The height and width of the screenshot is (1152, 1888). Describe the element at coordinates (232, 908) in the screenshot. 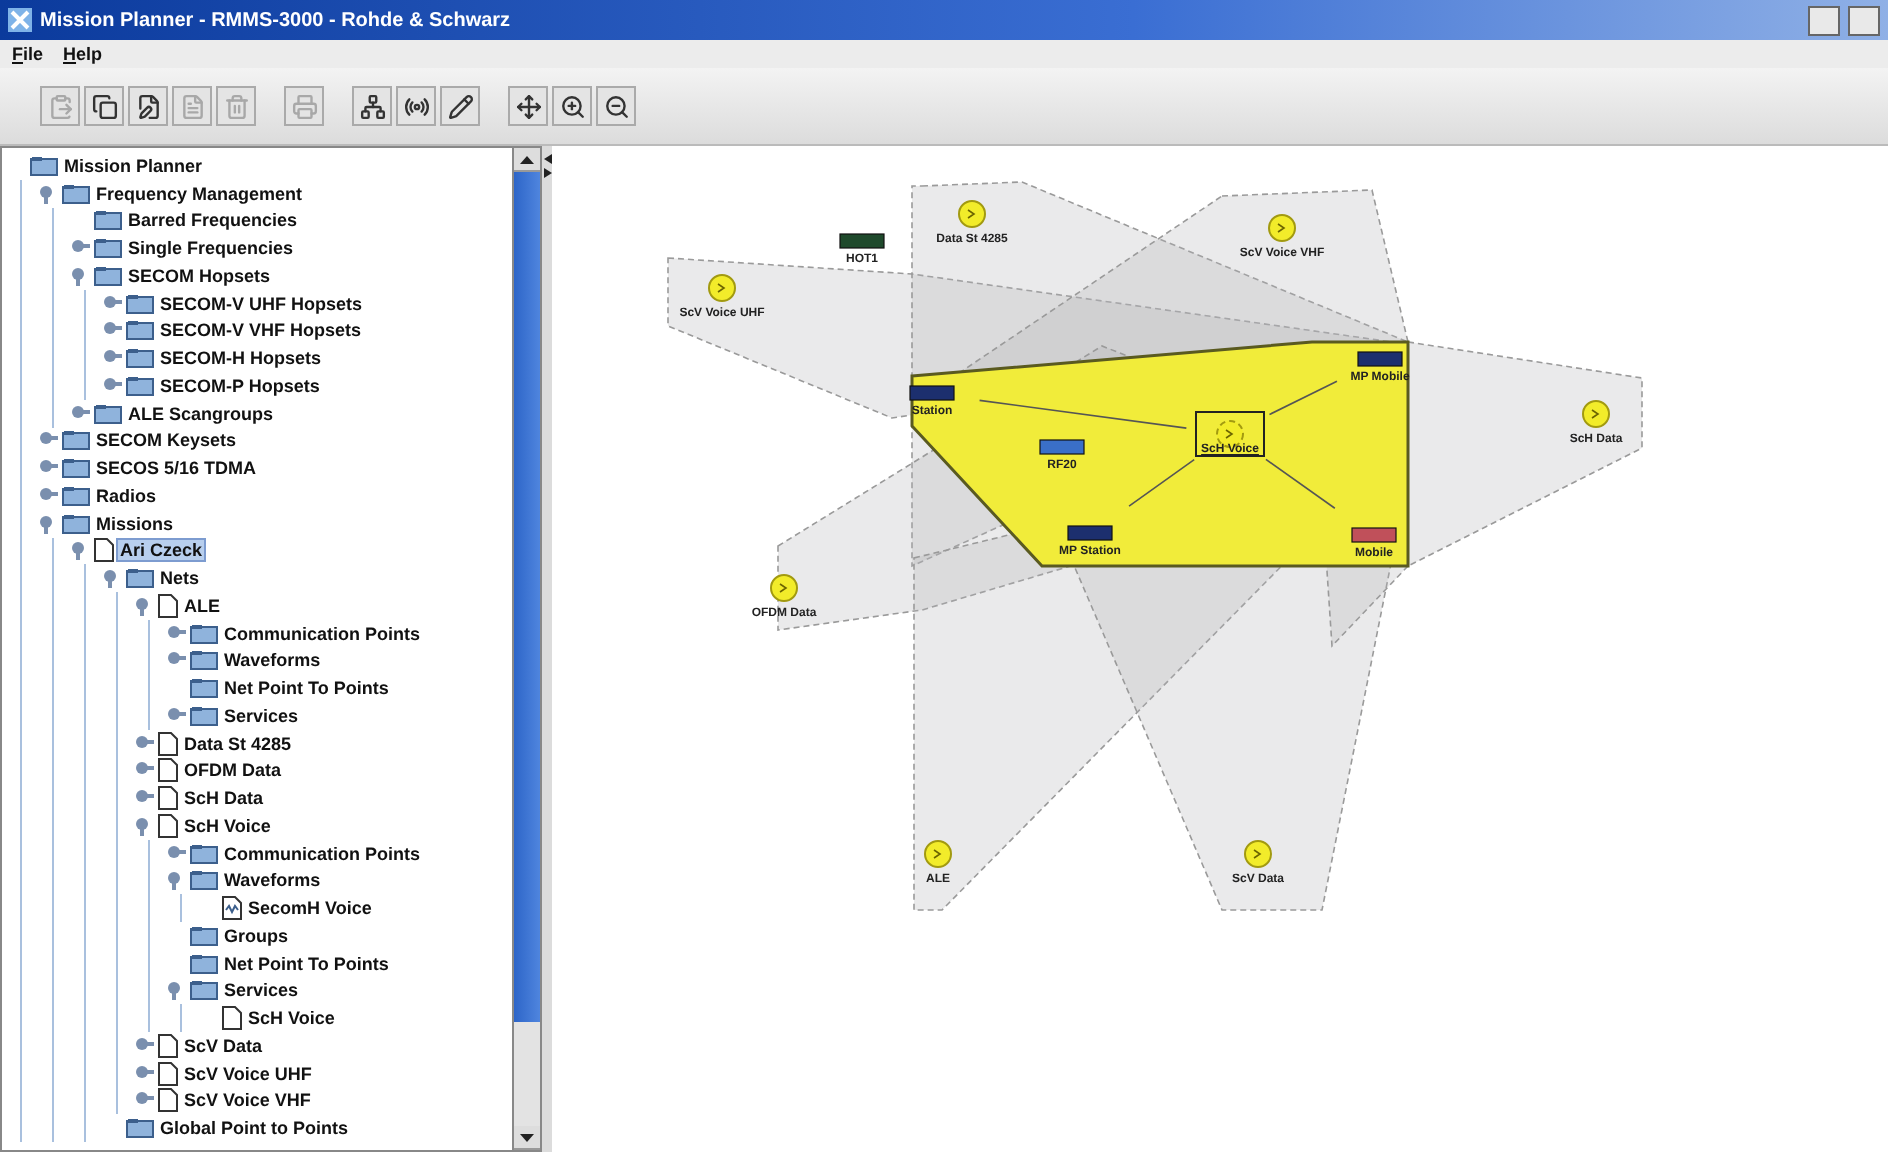

I see `waveform-document-icon` at that location.